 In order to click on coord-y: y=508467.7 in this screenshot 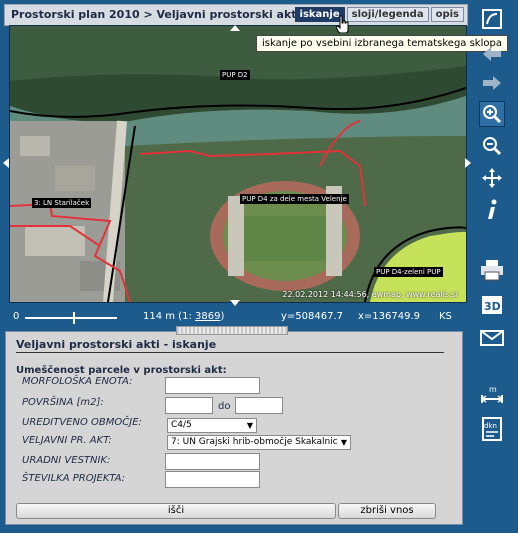, I will do `click(312, 316)`.